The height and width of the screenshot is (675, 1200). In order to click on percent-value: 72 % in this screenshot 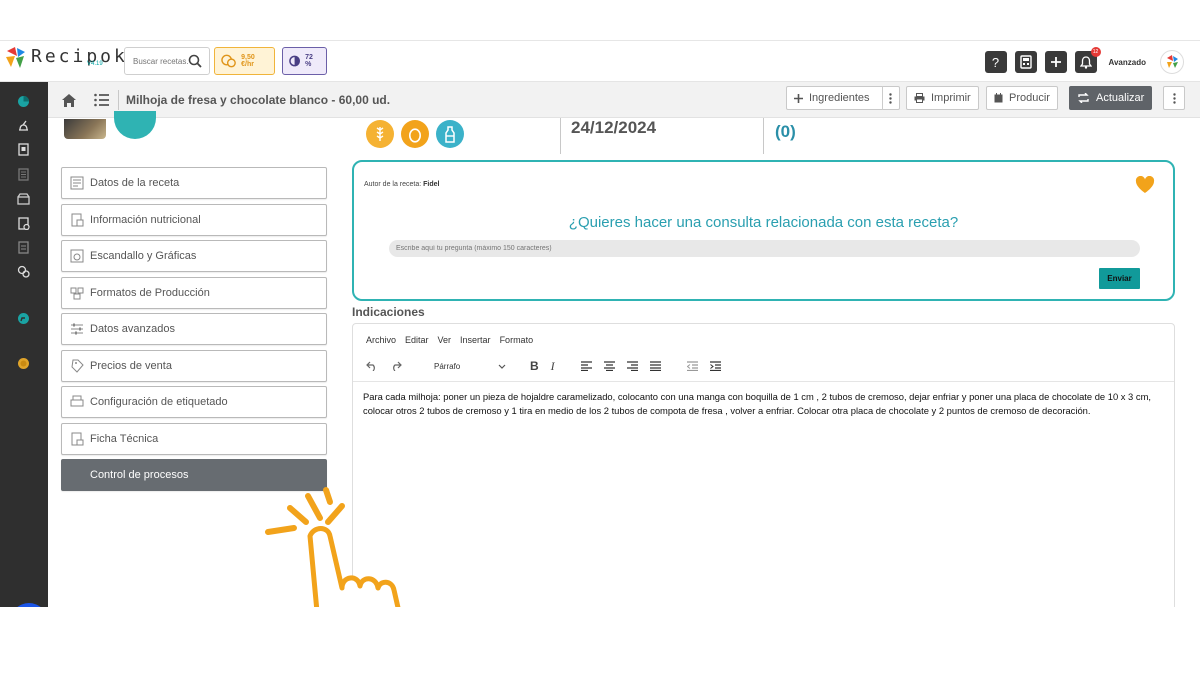, I will do `click(309, 61)`.